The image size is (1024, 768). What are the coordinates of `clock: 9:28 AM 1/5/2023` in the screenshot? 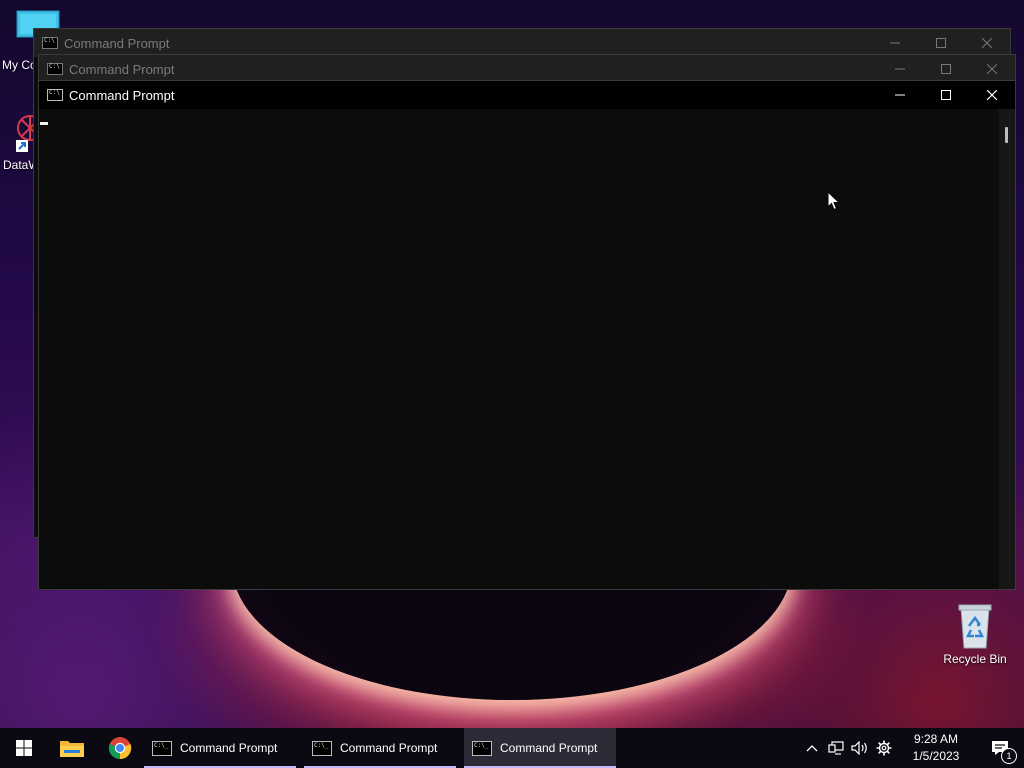 It's located at (936, 748).